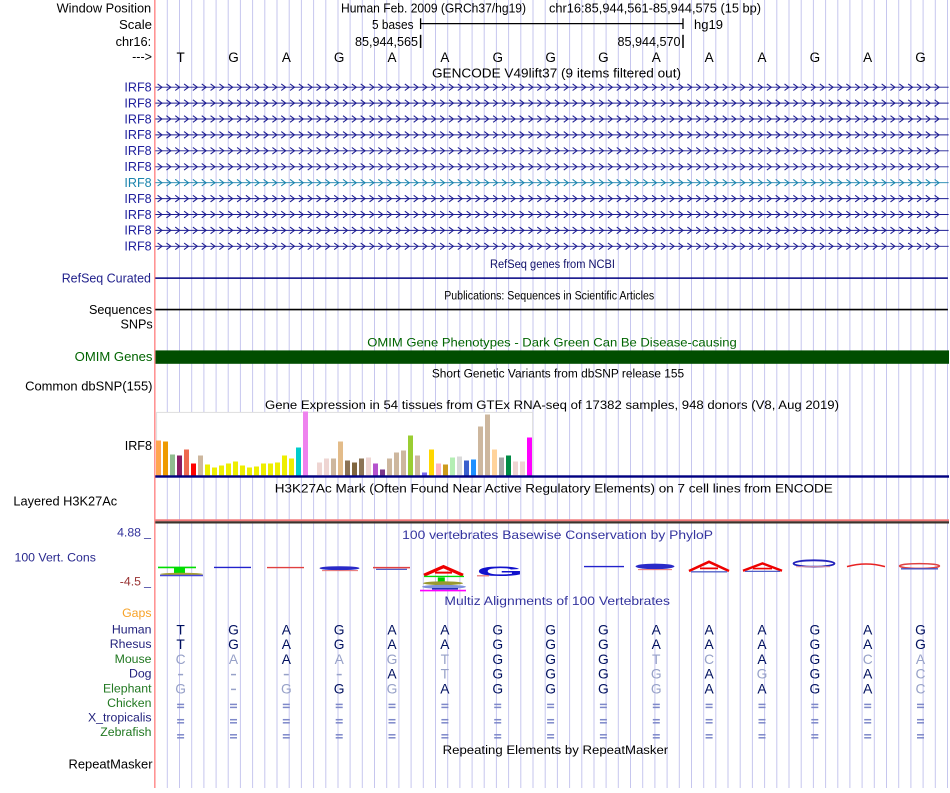 This screenshot has height=793, width=950. Describe the element at coordinates (140, 674) in the screenshot. I see `svg-text: Dog` at that location.